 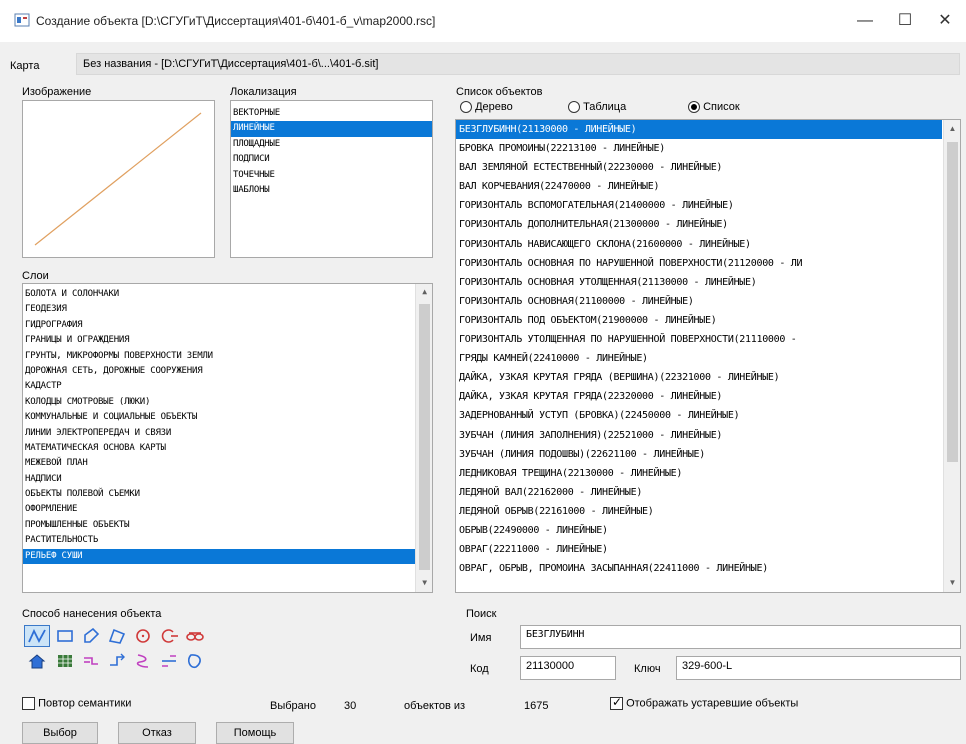 I want to click on circle-tool-icon, so click(x=143, y=636).